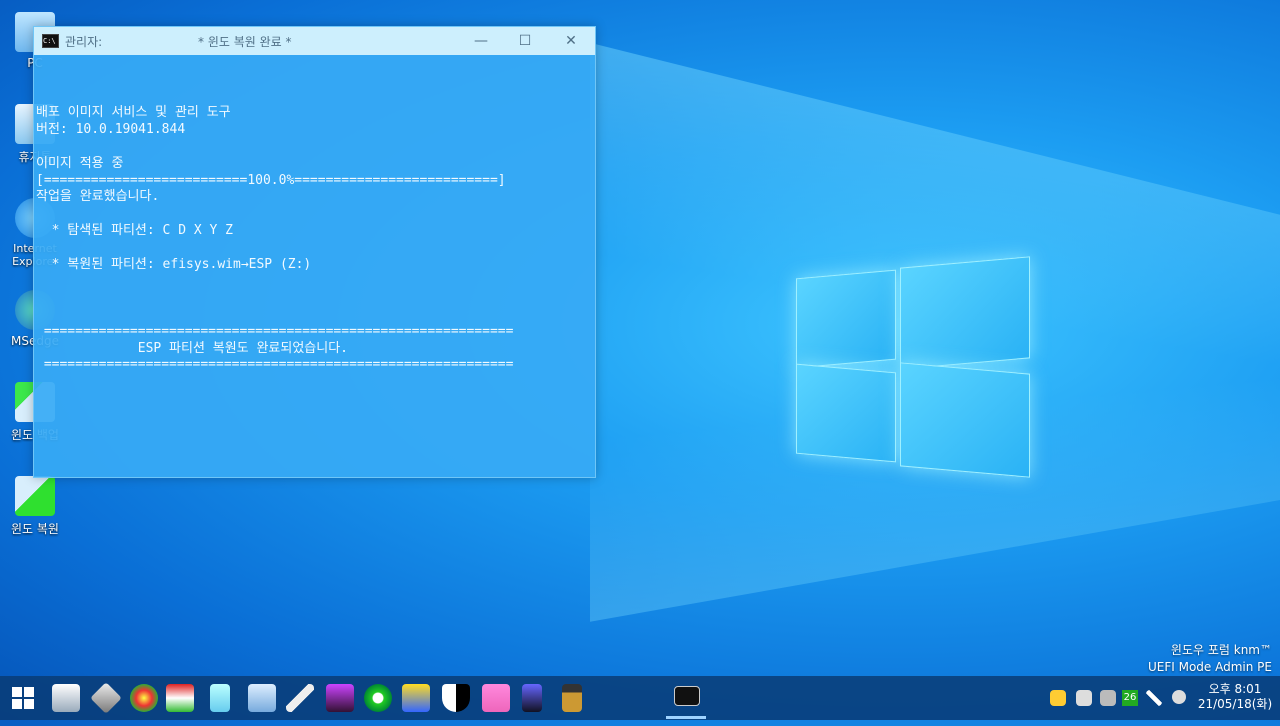 The image size is (1280, 726). What do you see at coordinates (496, 698) in the screenshot?
I see `store-icon` at bounding box center [496, 698].